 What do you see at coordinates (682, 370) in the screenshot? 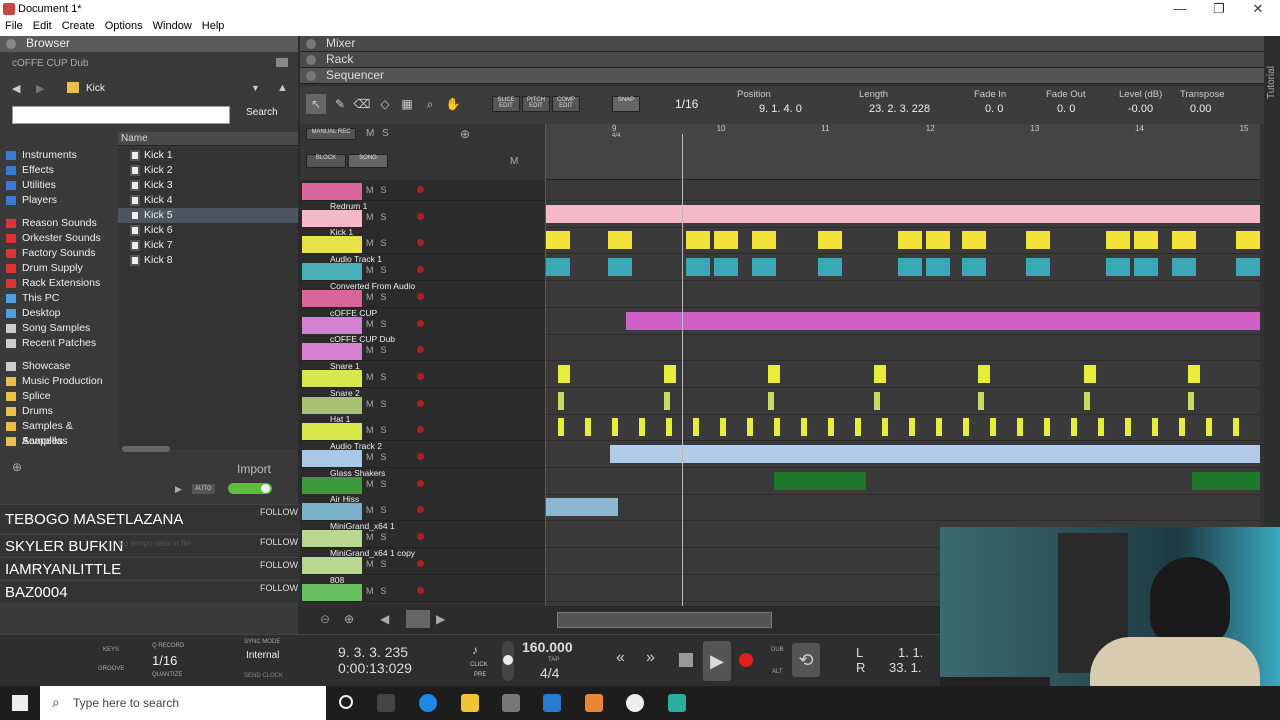
I see `playhead` at bounding box center [682, 370].